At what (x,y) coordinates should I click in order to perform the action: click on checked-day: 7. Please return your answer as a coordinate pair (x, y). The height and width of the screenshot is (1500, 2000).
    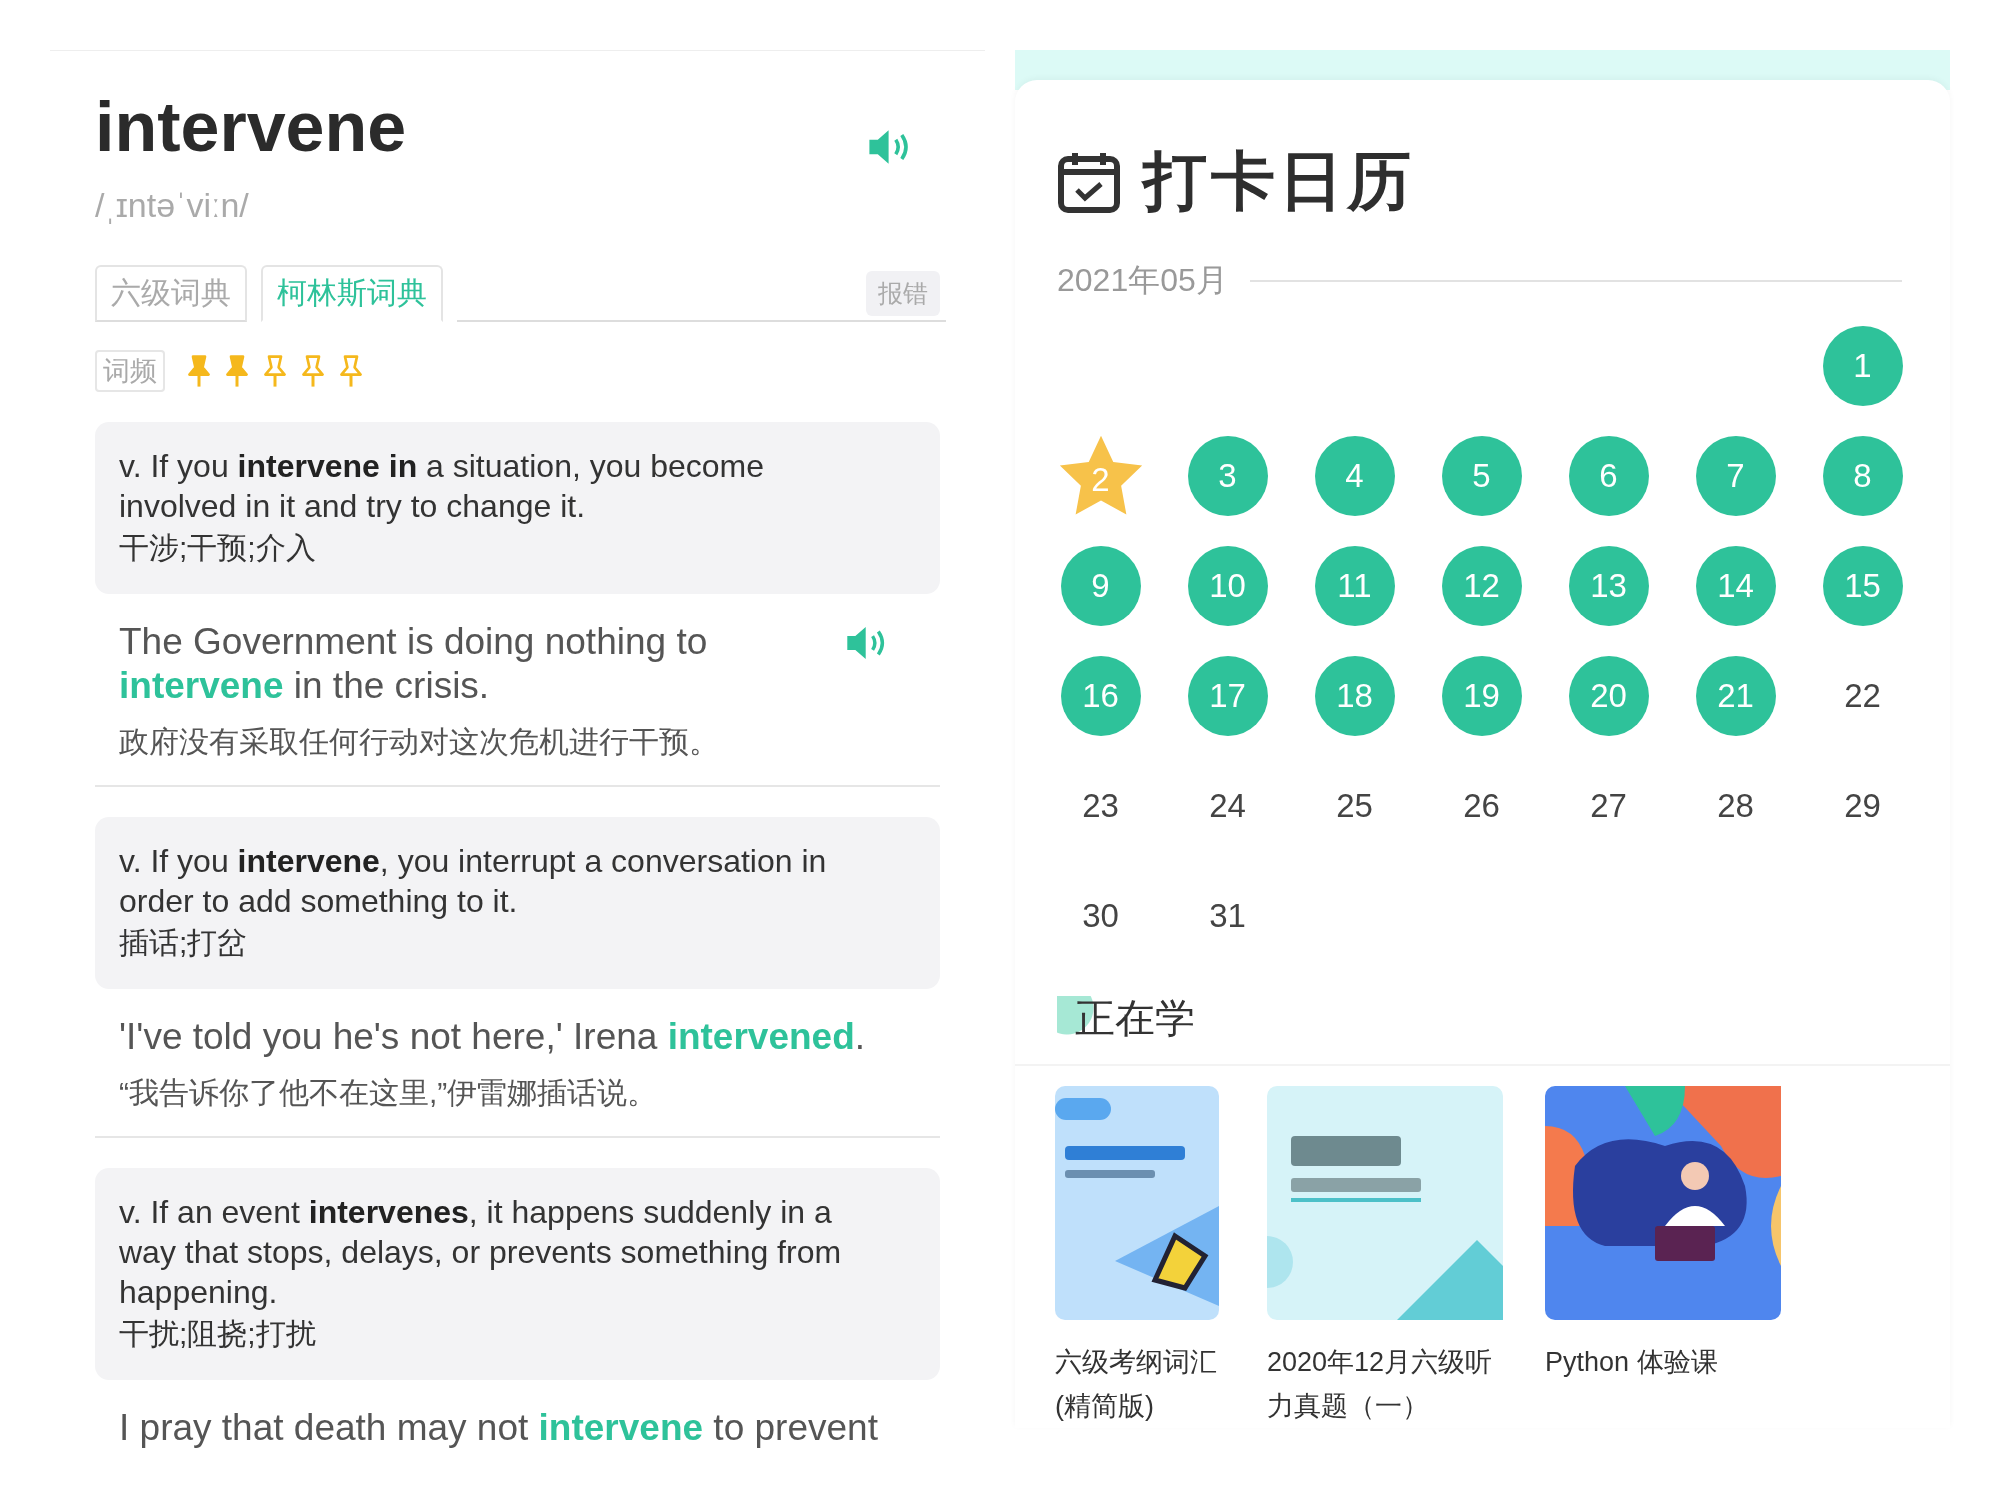
    Looking at the image, I should click on (1735, 476).